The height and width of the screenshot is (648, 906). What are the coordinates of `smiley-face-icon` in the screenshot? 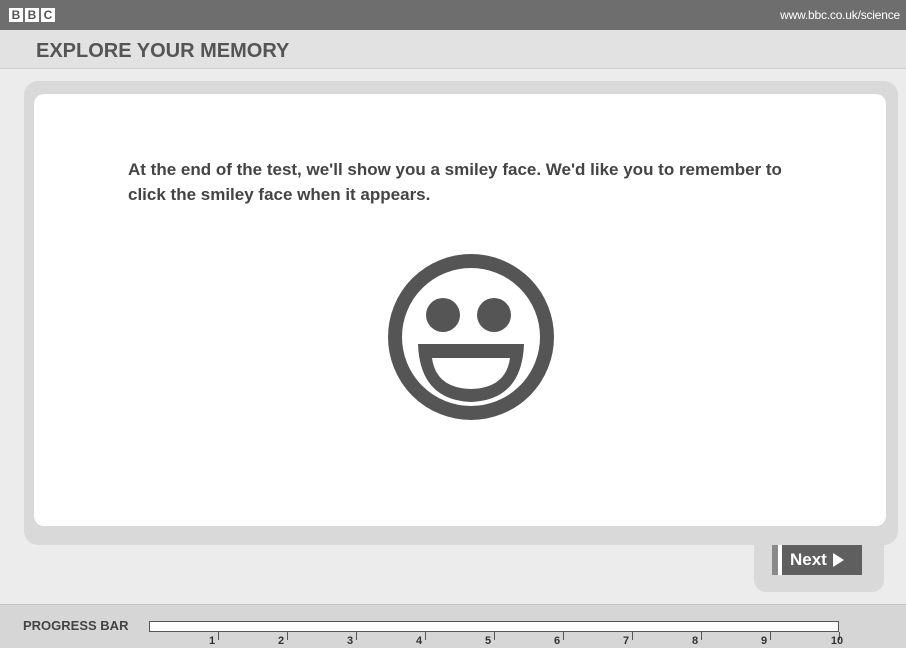 It's located at (471, 337).